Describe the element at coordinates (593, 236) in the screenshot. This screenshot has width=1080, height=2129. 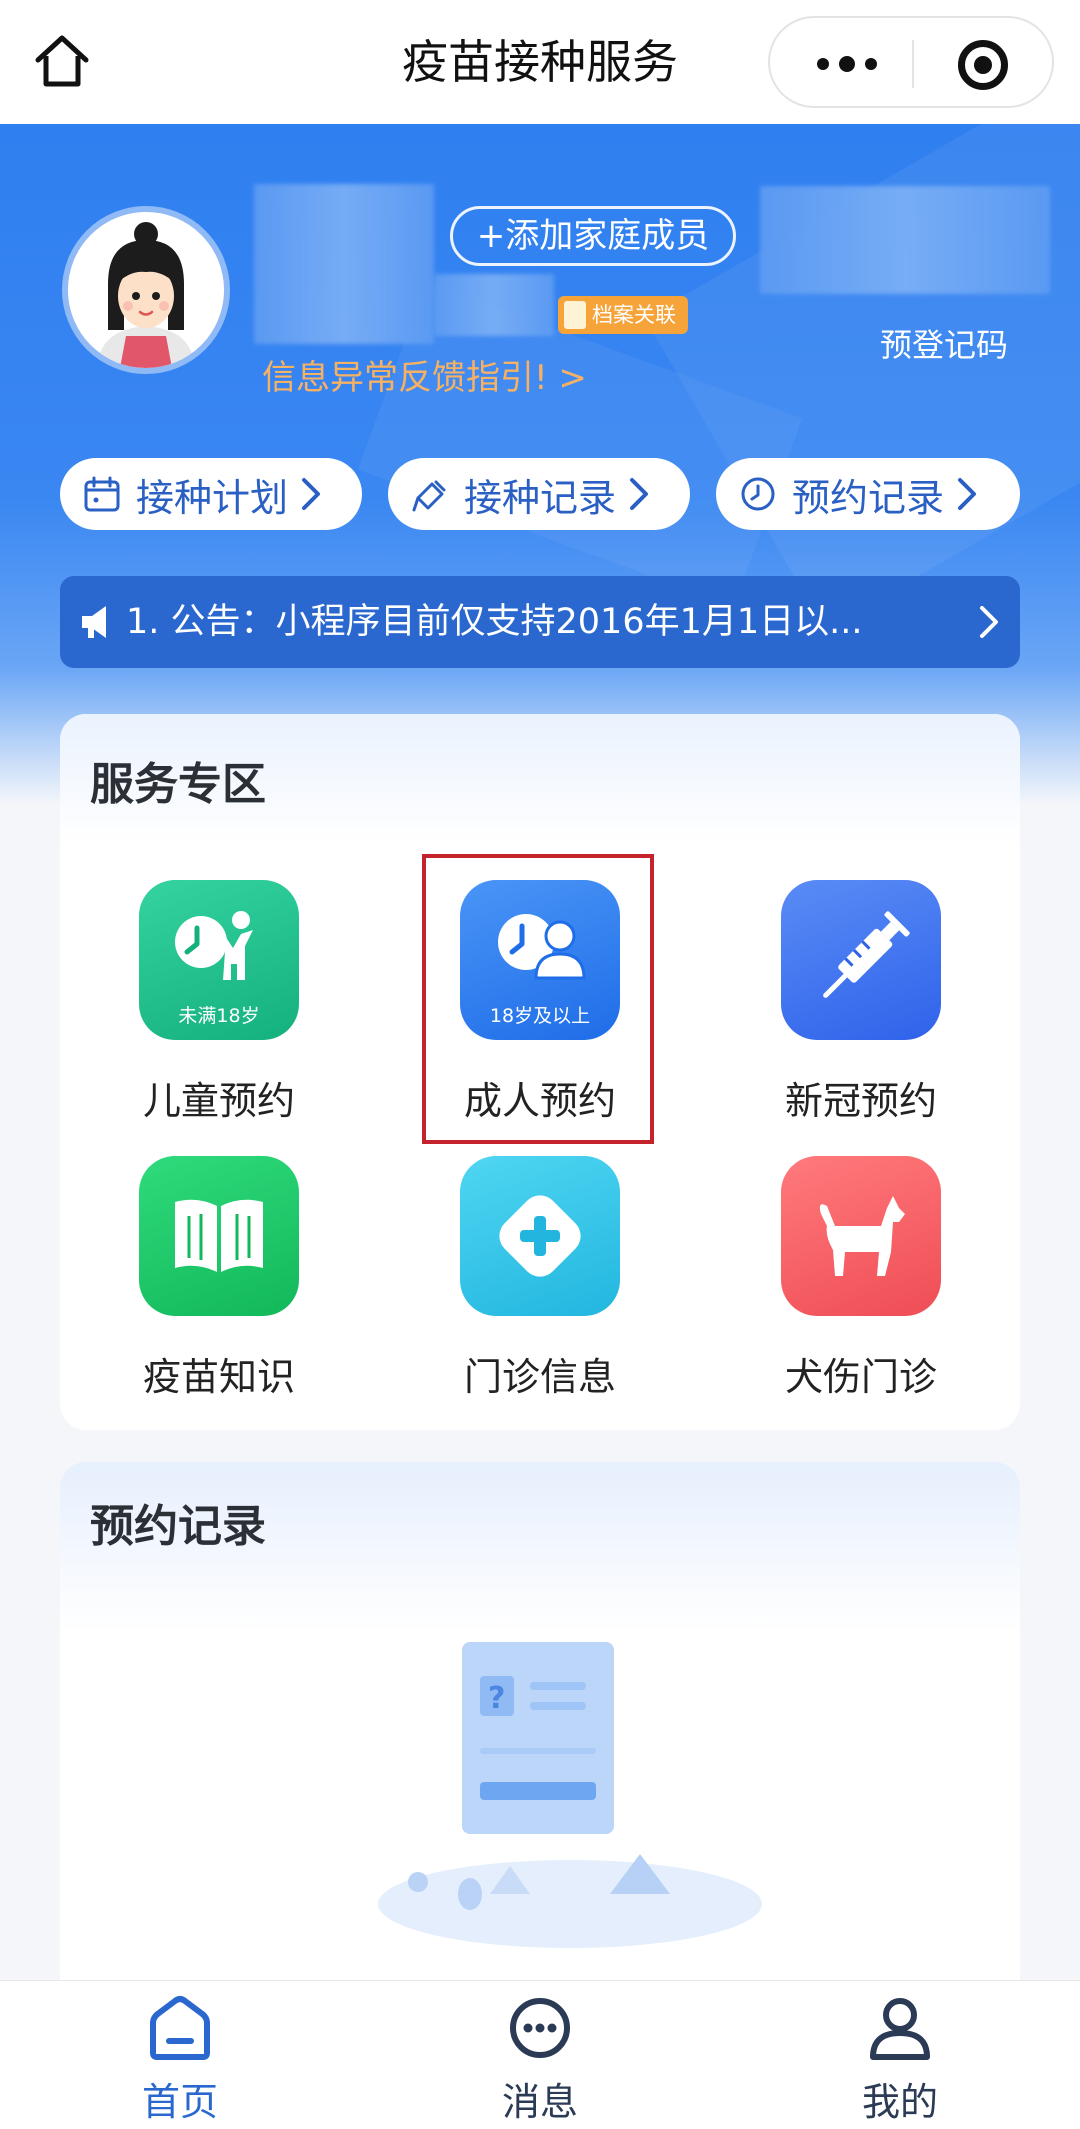
I see `add-family-member-button: +添加家庭成员` at that location.